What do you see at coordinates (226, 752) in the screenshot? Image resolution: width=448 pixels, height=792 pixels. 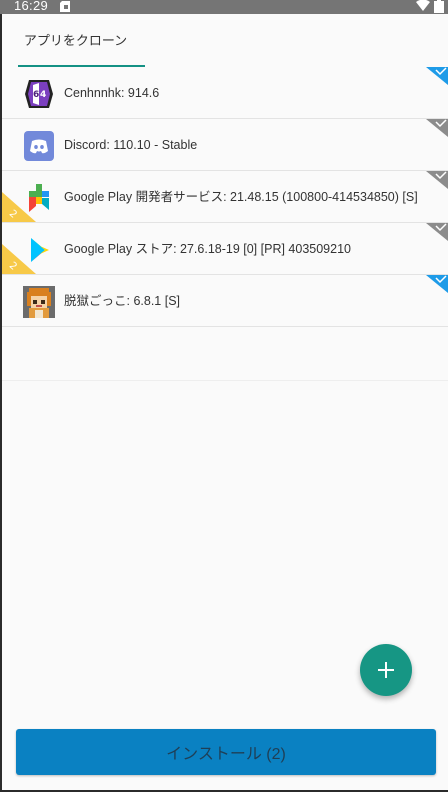 I see `install-button: インストール (2)` at bounding box center [226, 752].